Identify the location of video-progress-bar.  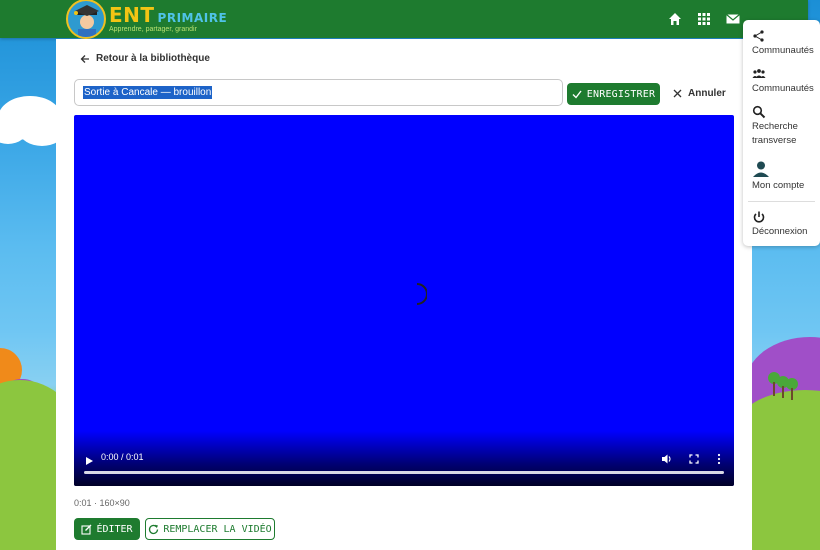
(404, 472).